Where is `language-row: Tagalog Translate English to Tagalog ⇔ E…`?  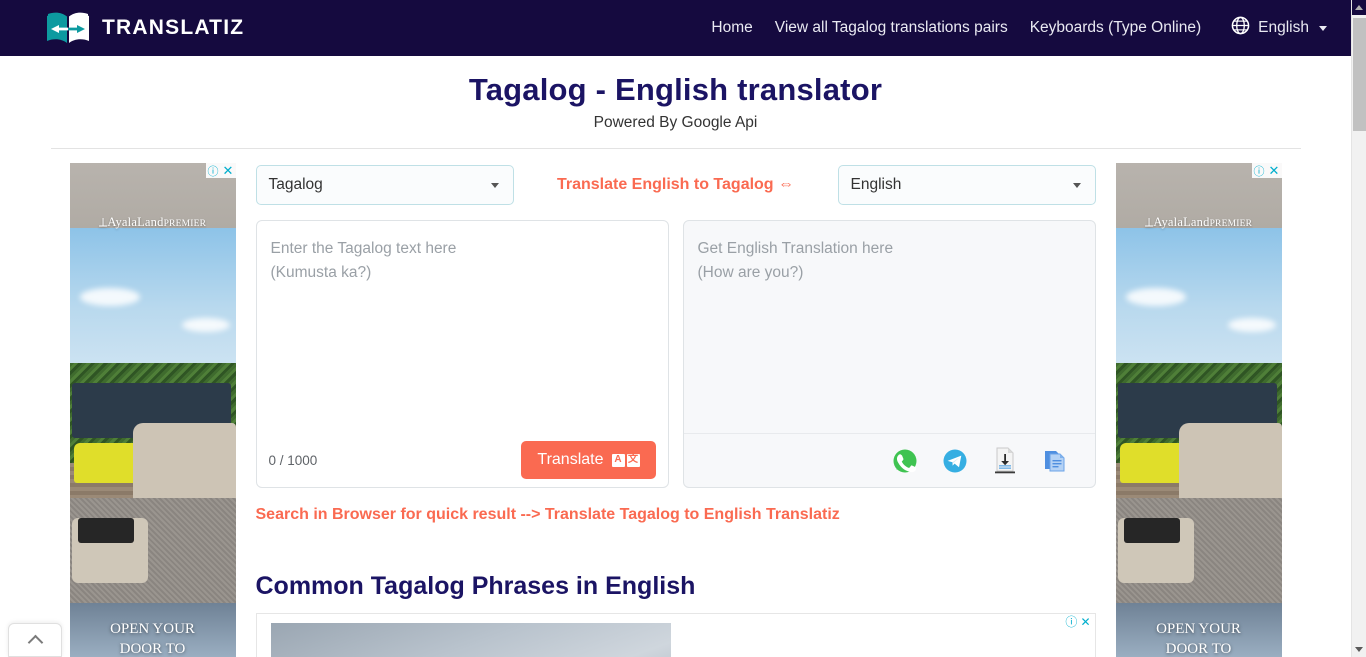
language-row: Tagalog Translate English to Tagalog ⇔ E… is located at coordinates (675, 185).